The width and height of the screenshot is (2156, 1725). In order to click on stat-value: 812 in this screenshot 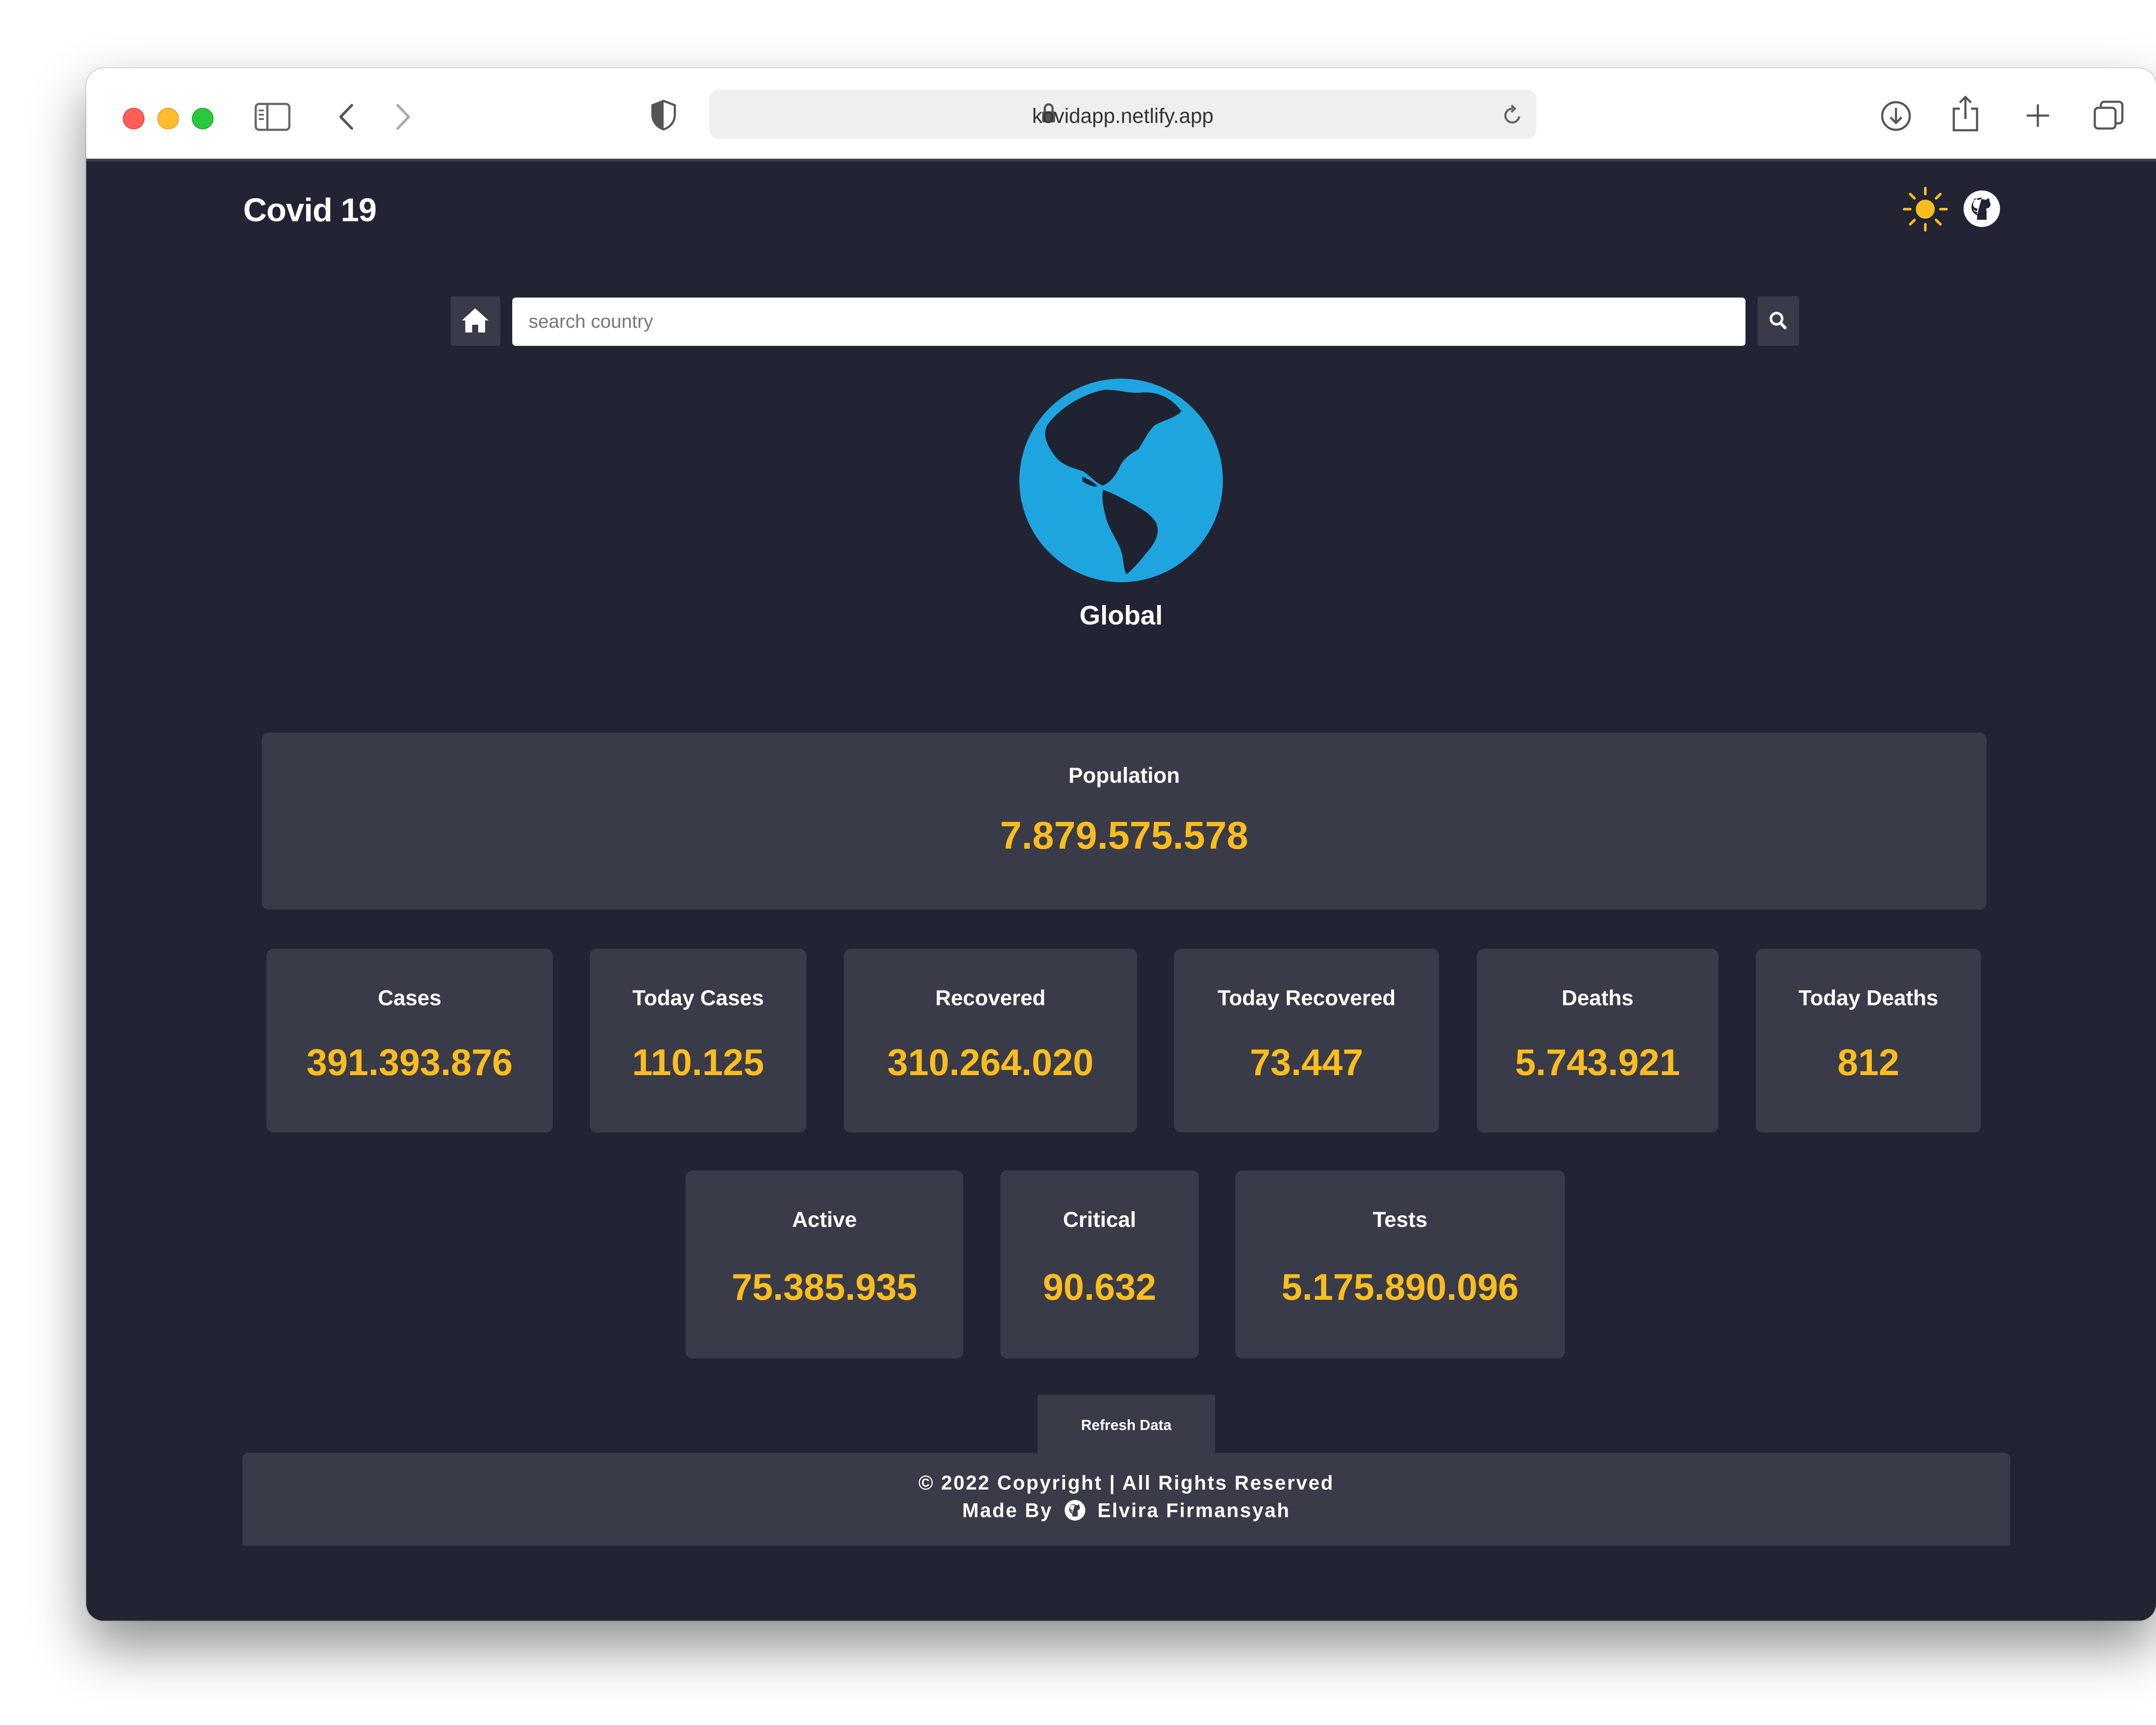, I will do `click(1868, 1062)`.